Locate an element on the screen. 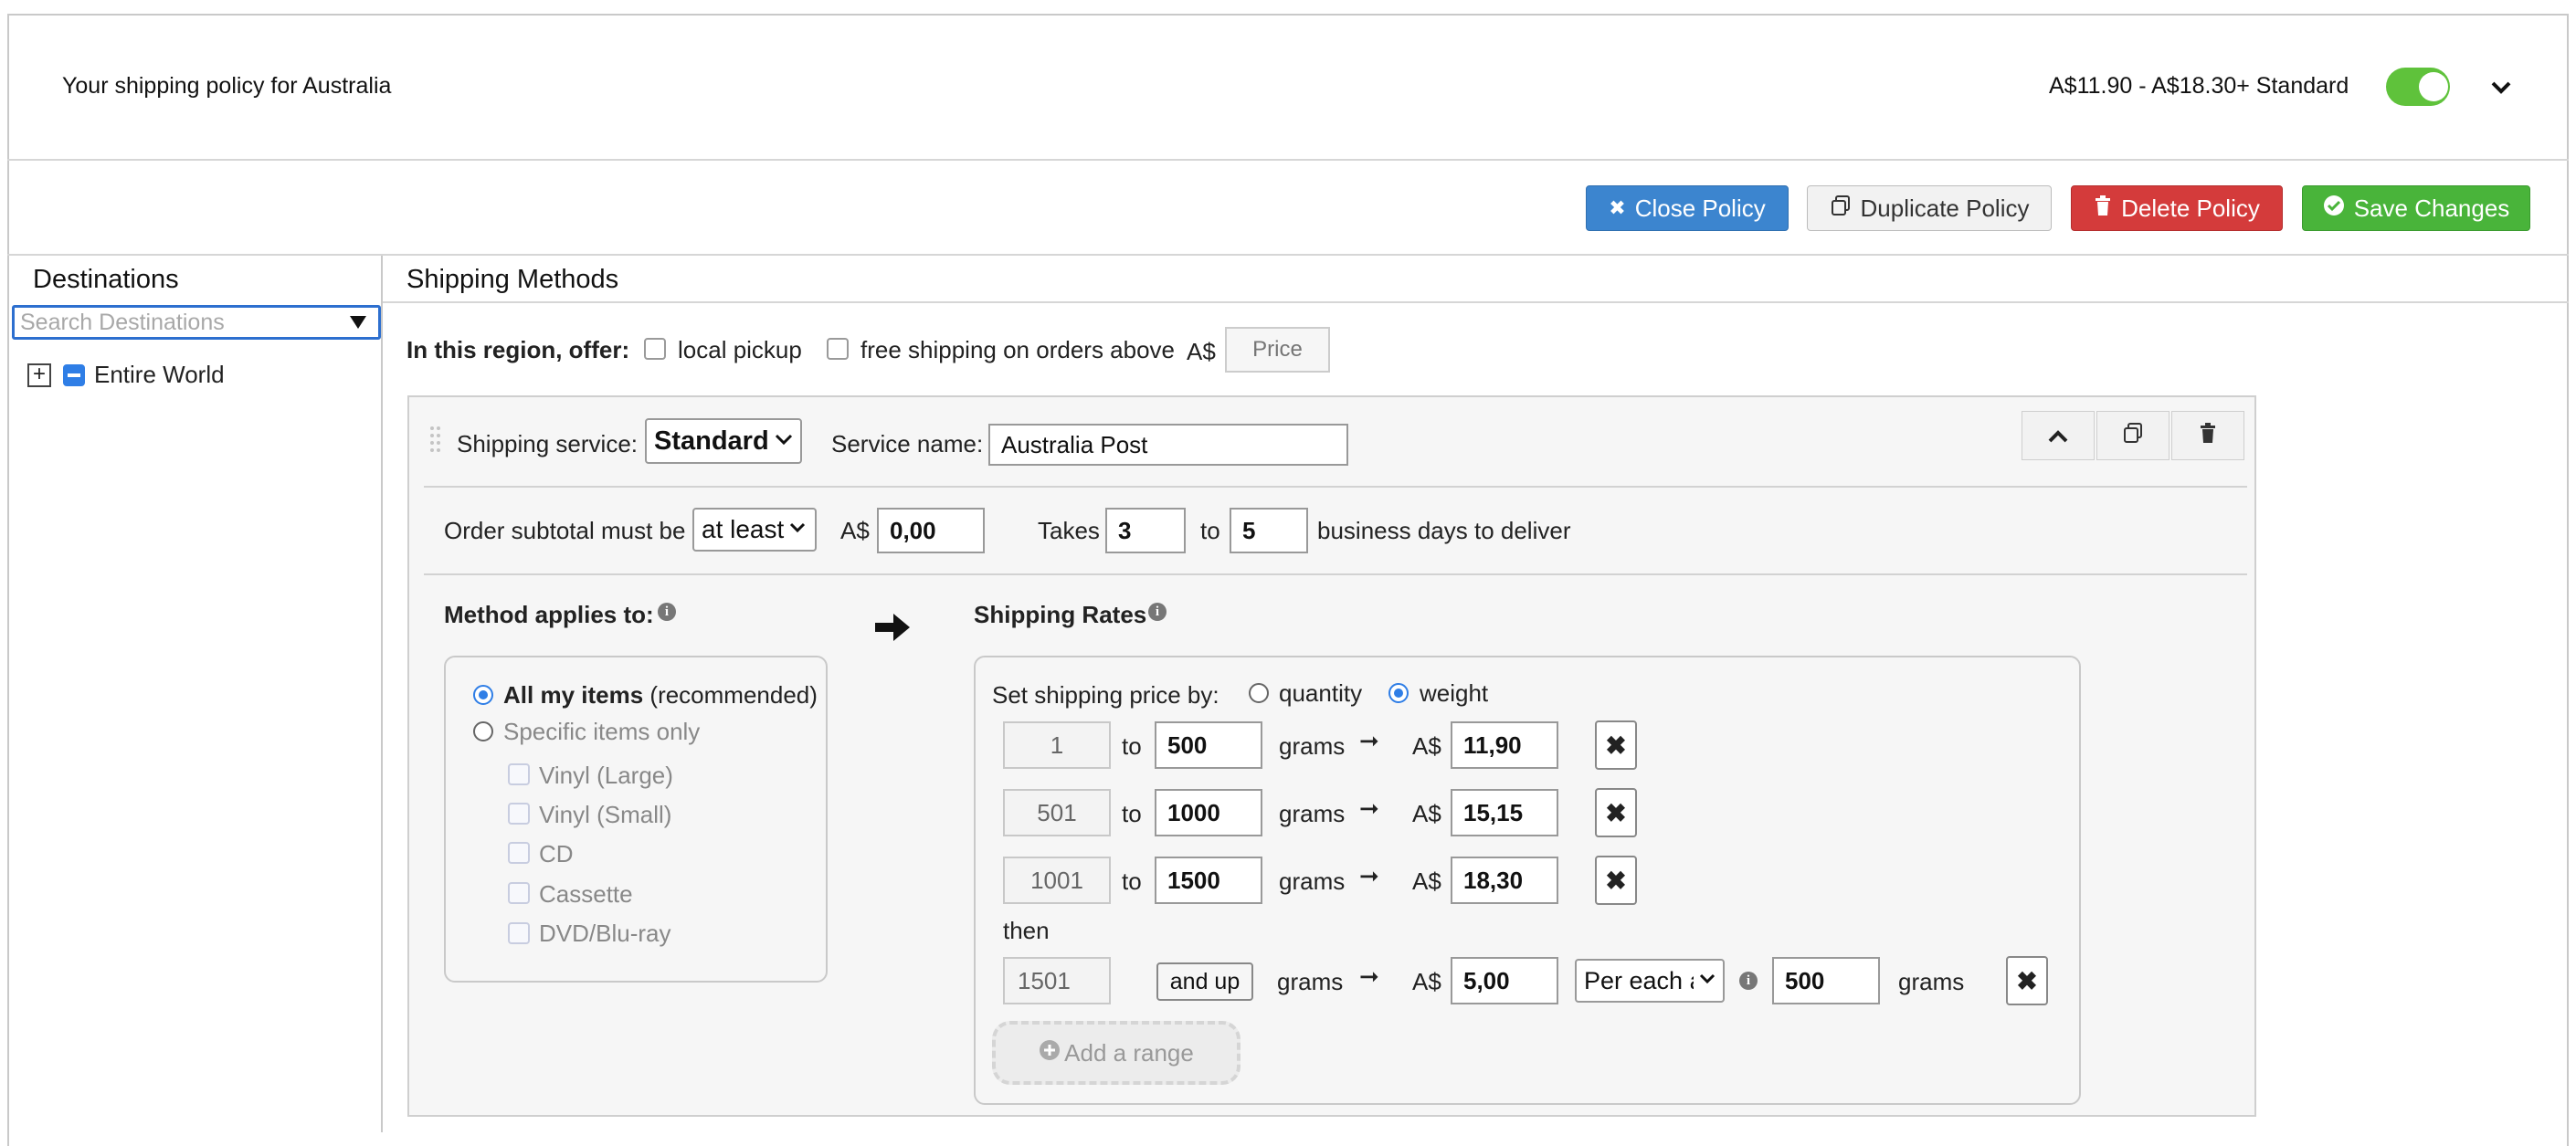  close-policy-button: ✖ Close Policy is located at coordinates (1687, 208).